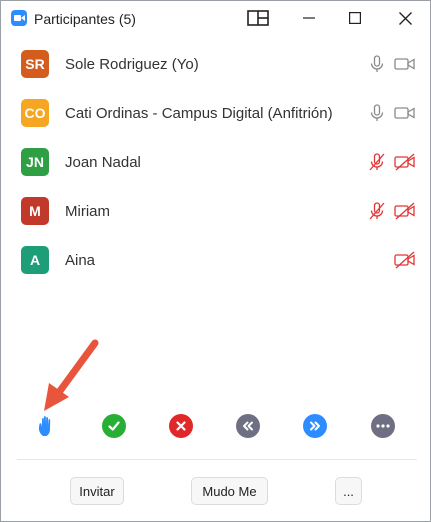 The height and width of the screenshot is (522, 431). I want to click on layout-icon, so click(258, 18).